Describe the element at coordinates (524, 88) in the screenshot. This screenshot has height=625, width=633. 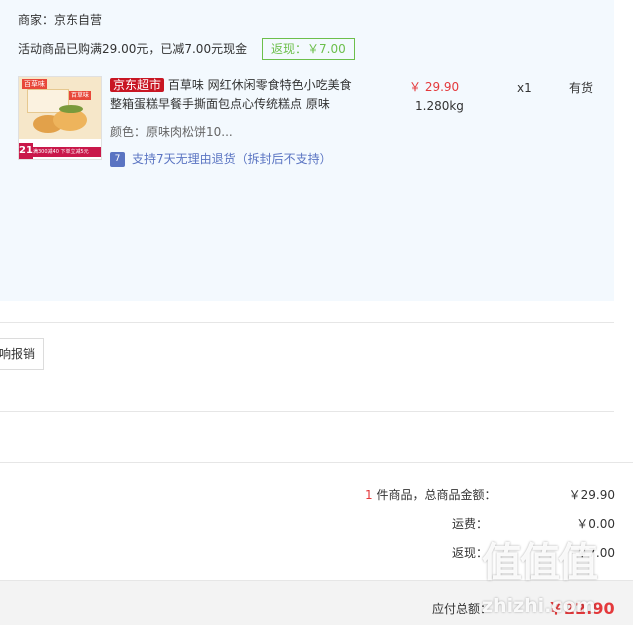
I see `product-quantity: x1` at that location.